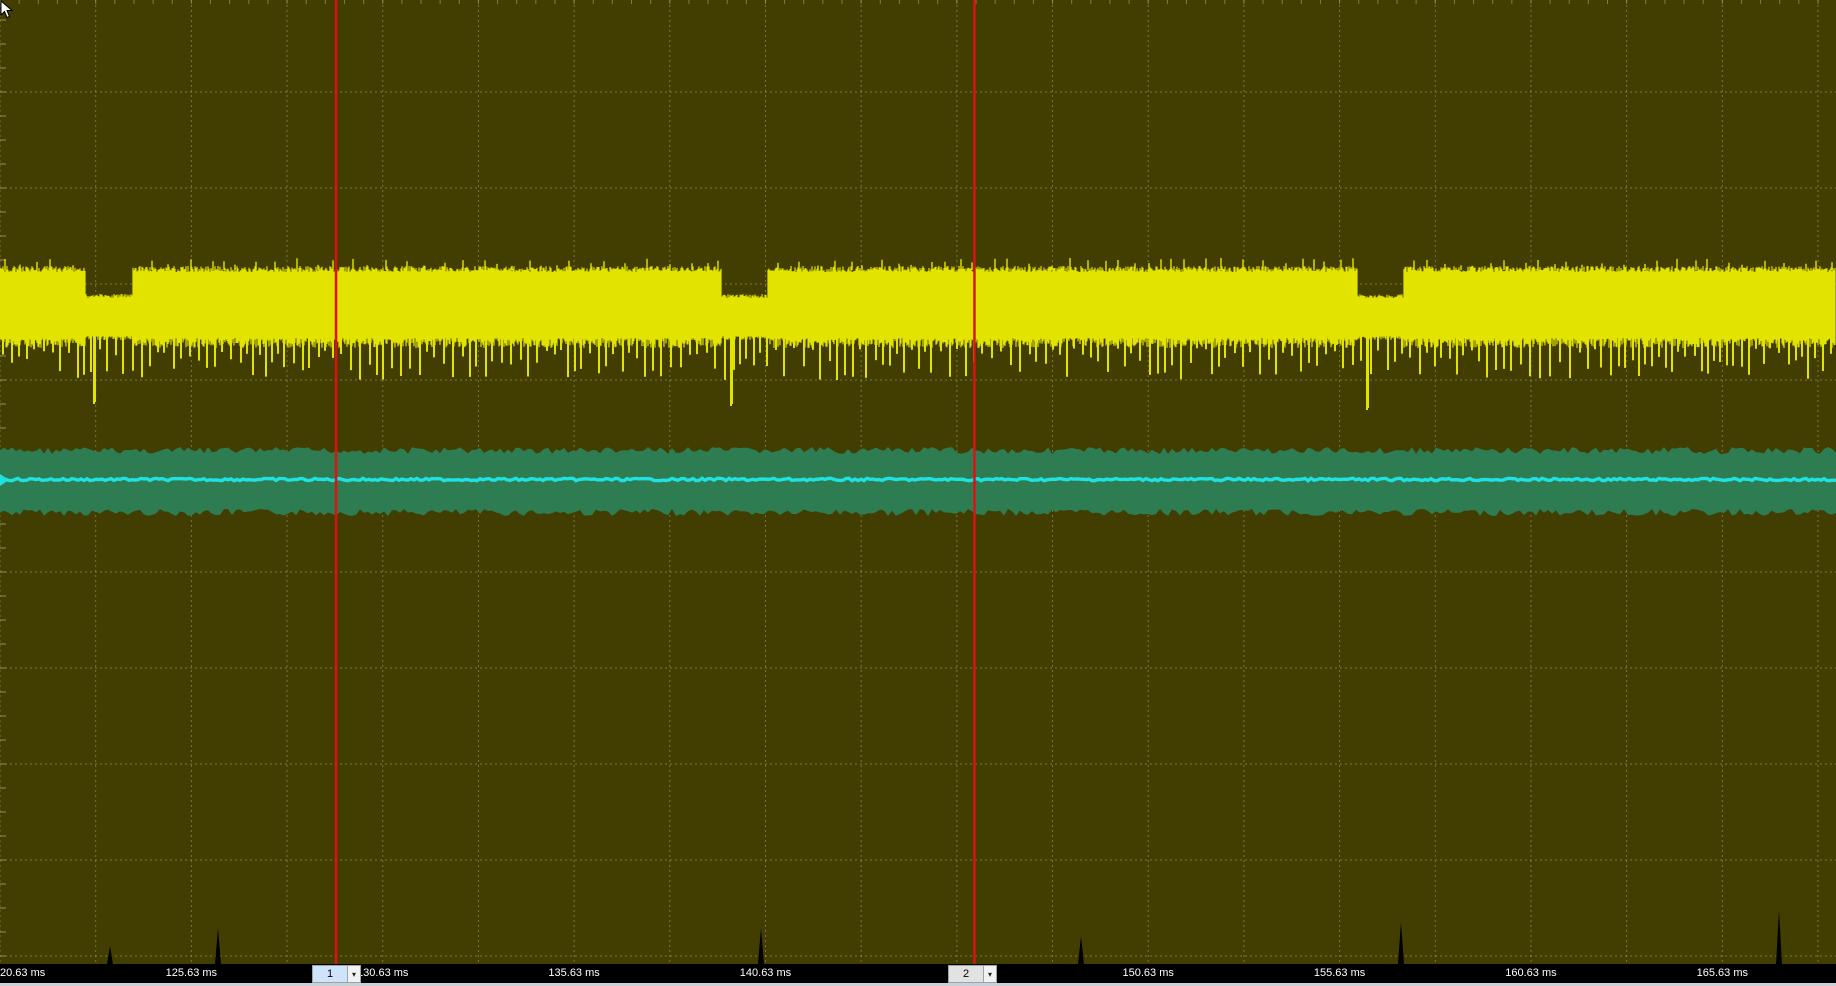 This screenshot has height=986, width=1836. Describe the element at coordinates (330, 974) in the screenshot. I see `cursor-1-label: 1` at that location.